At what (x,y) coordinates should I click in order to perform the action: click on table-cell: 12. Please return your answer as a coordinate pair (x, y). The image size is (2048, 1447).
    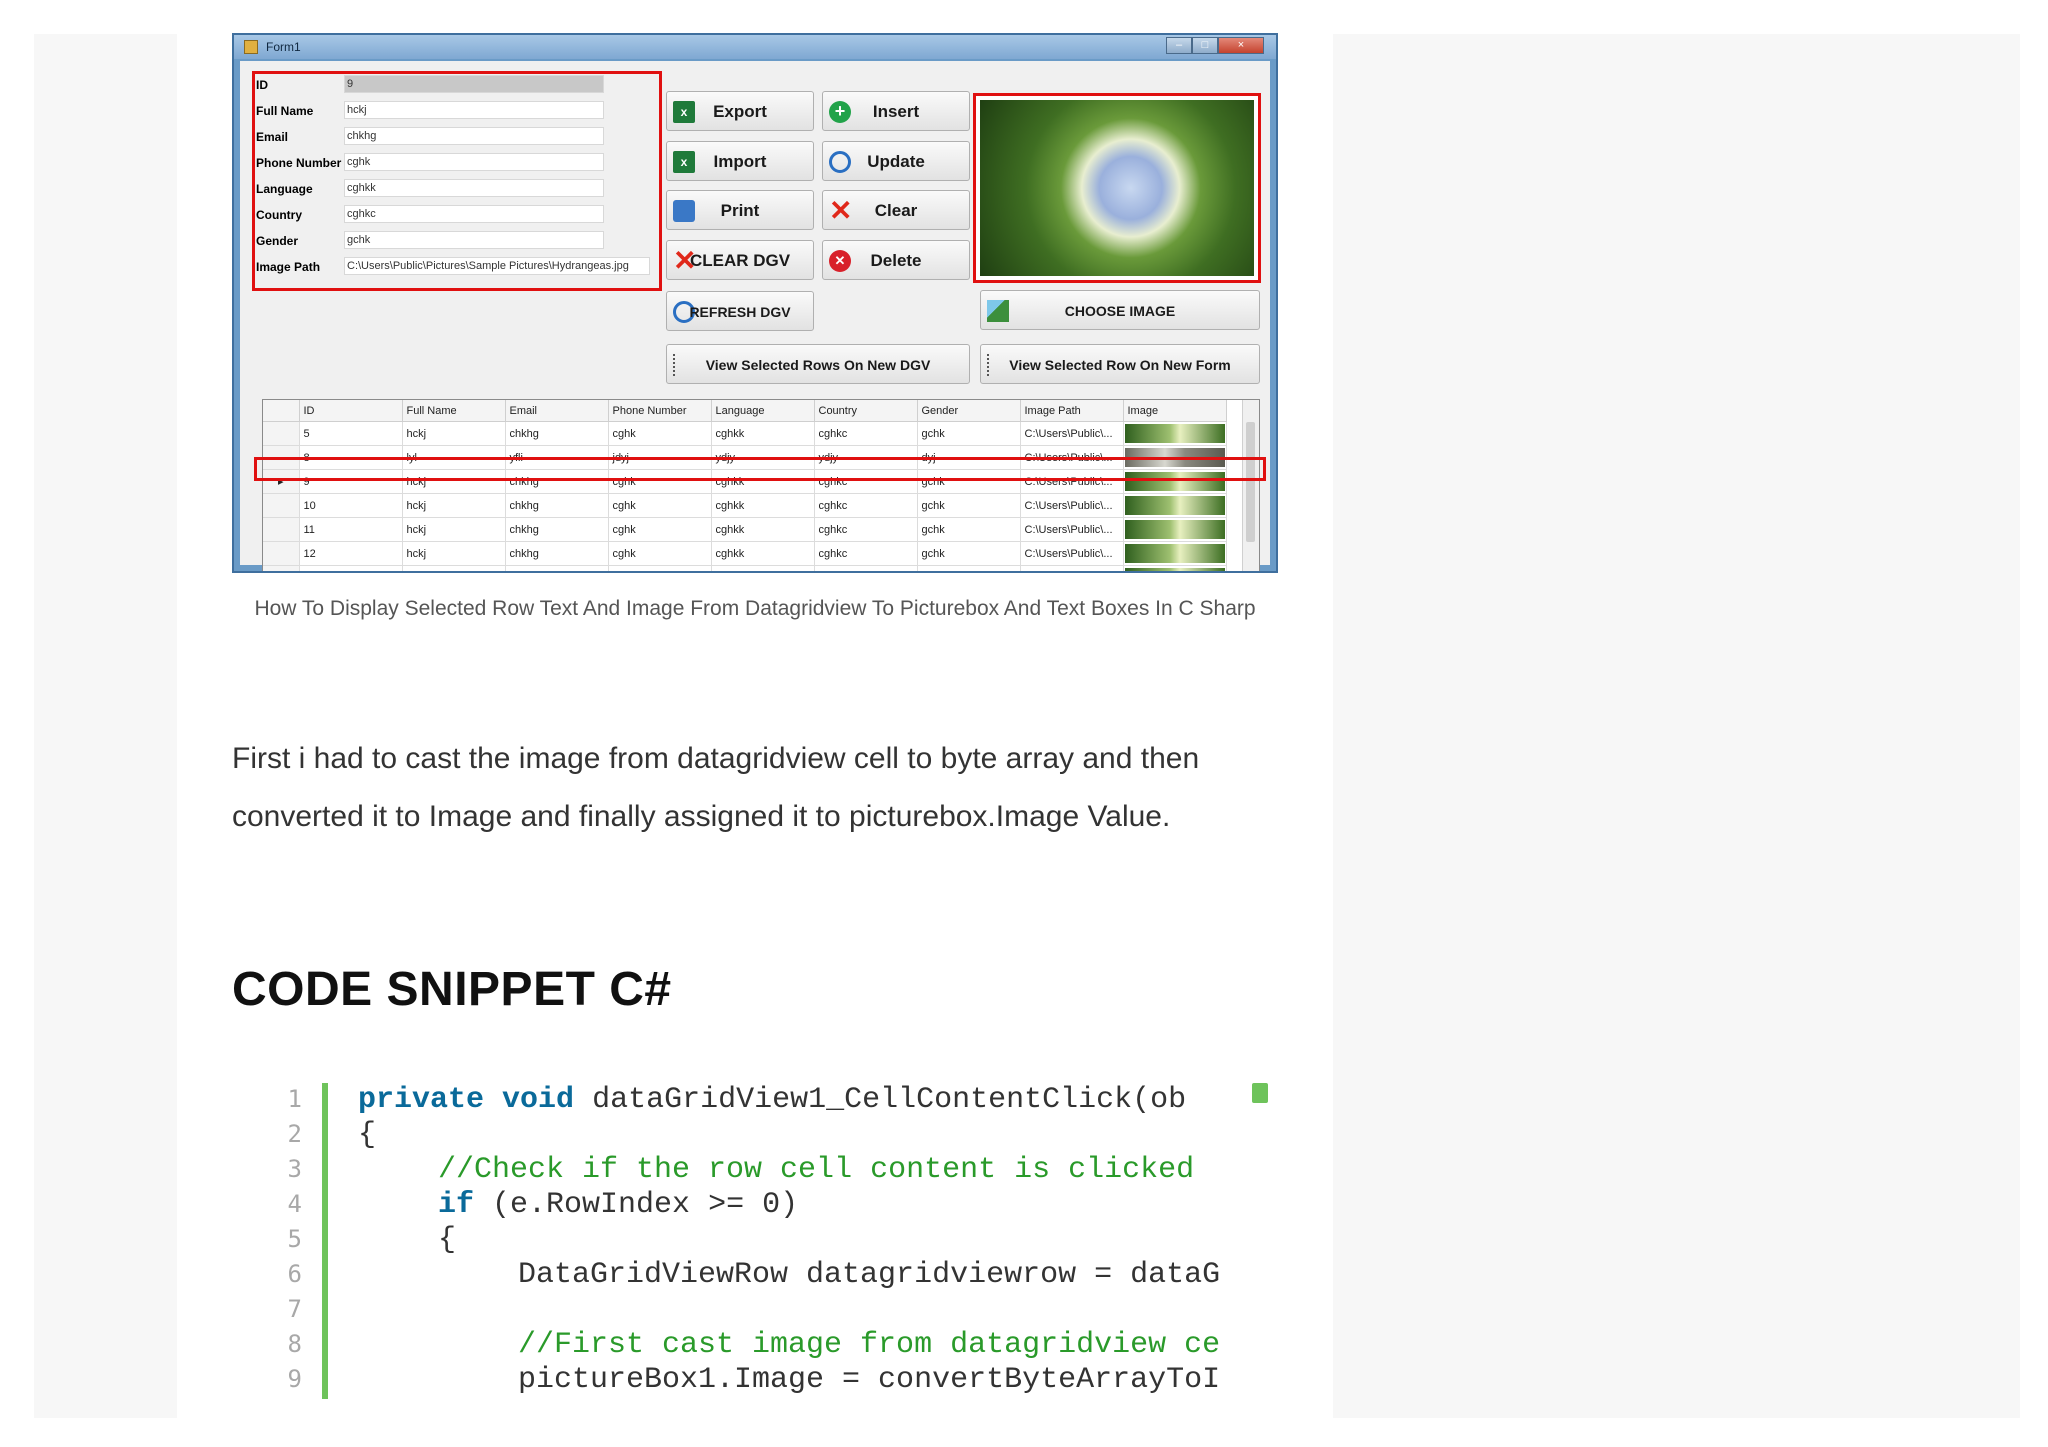
    Looking at the image, I should click on (351, 553).